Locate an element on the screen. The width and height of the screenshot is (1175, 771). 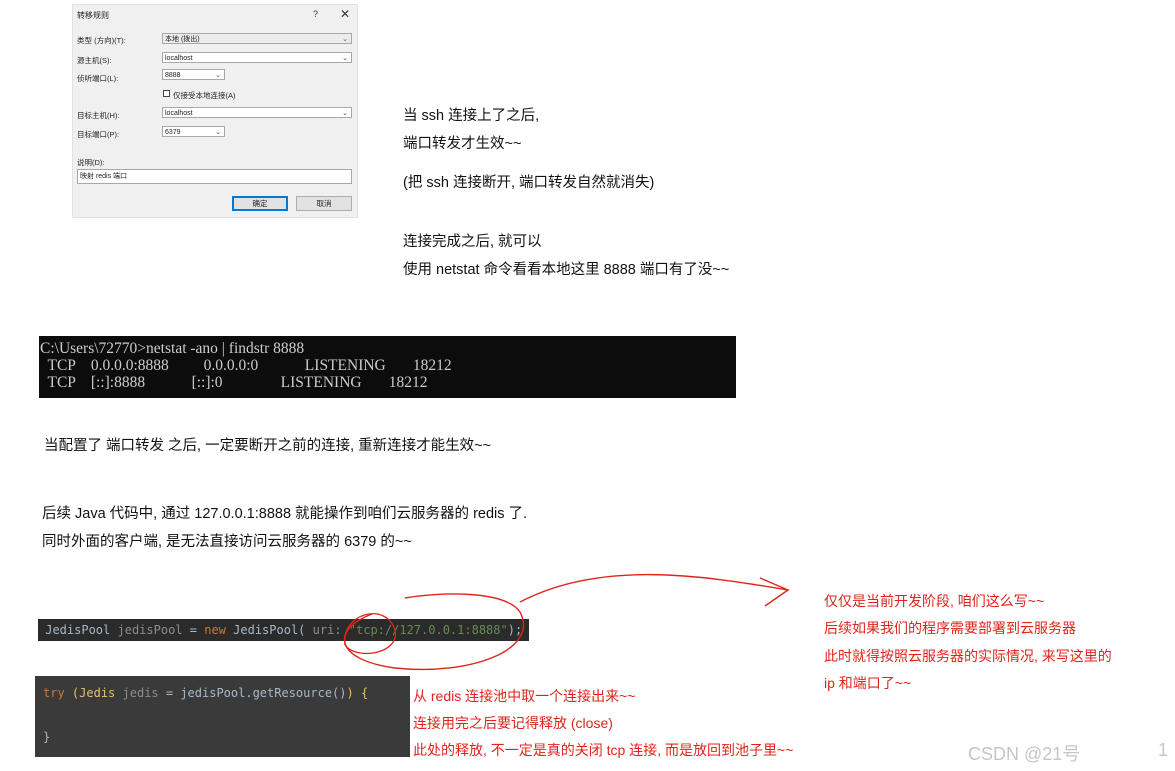
circle-annotation is located at coordinates (434, 632).